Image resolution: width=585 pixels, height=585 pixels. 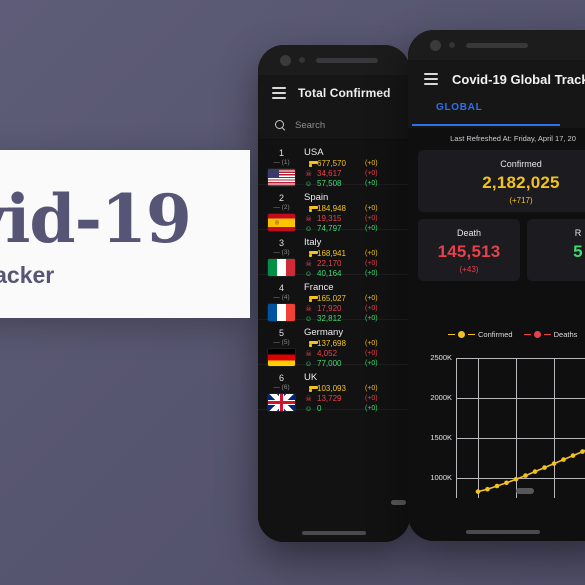 What do you see at coordinates (486, 125) in the screenshot?
I see `tab-indicator` at bounding box center [486, 125].